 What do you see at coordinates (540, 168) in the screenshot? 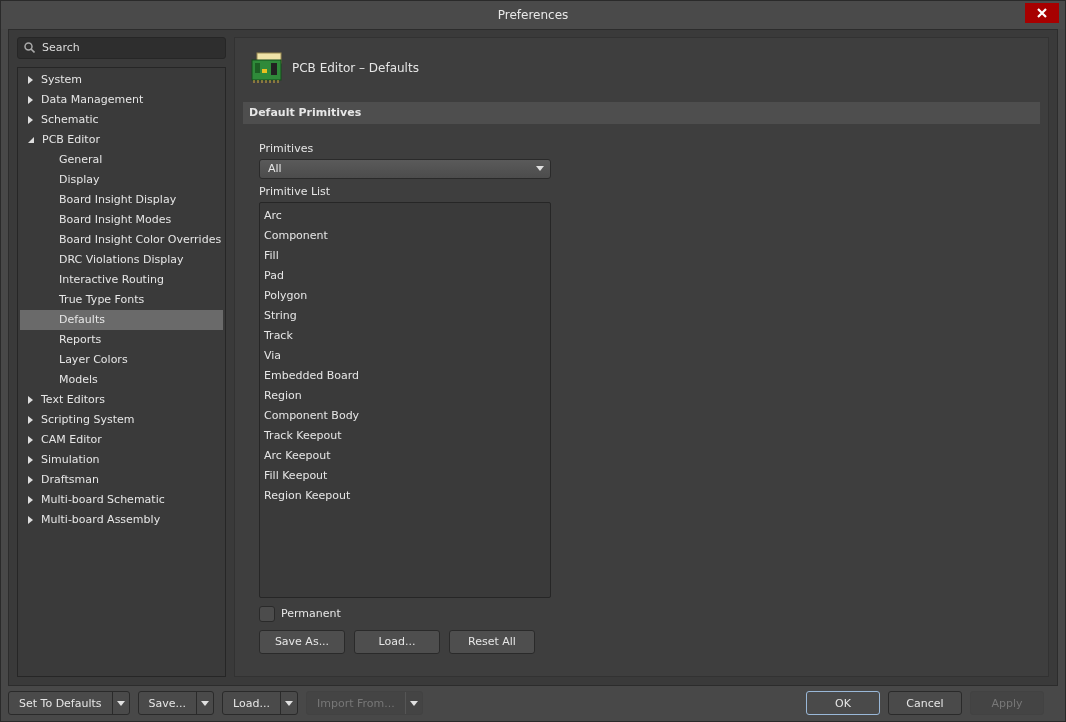
I see `dropdown-caret-icon` at bounding box center [540, 168].